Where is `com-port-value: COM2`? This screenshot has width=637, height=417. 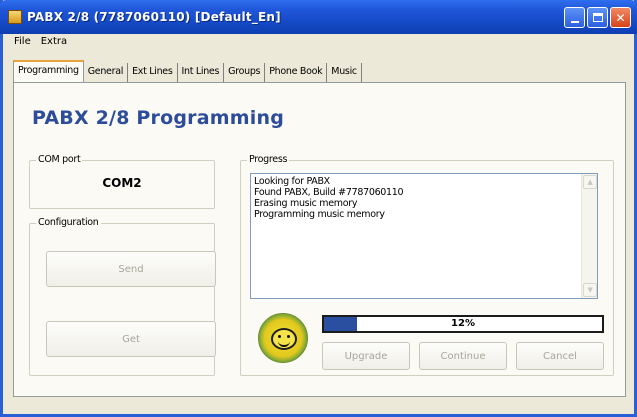
com-port-value: COM2 is located at coordinates (122, 183).